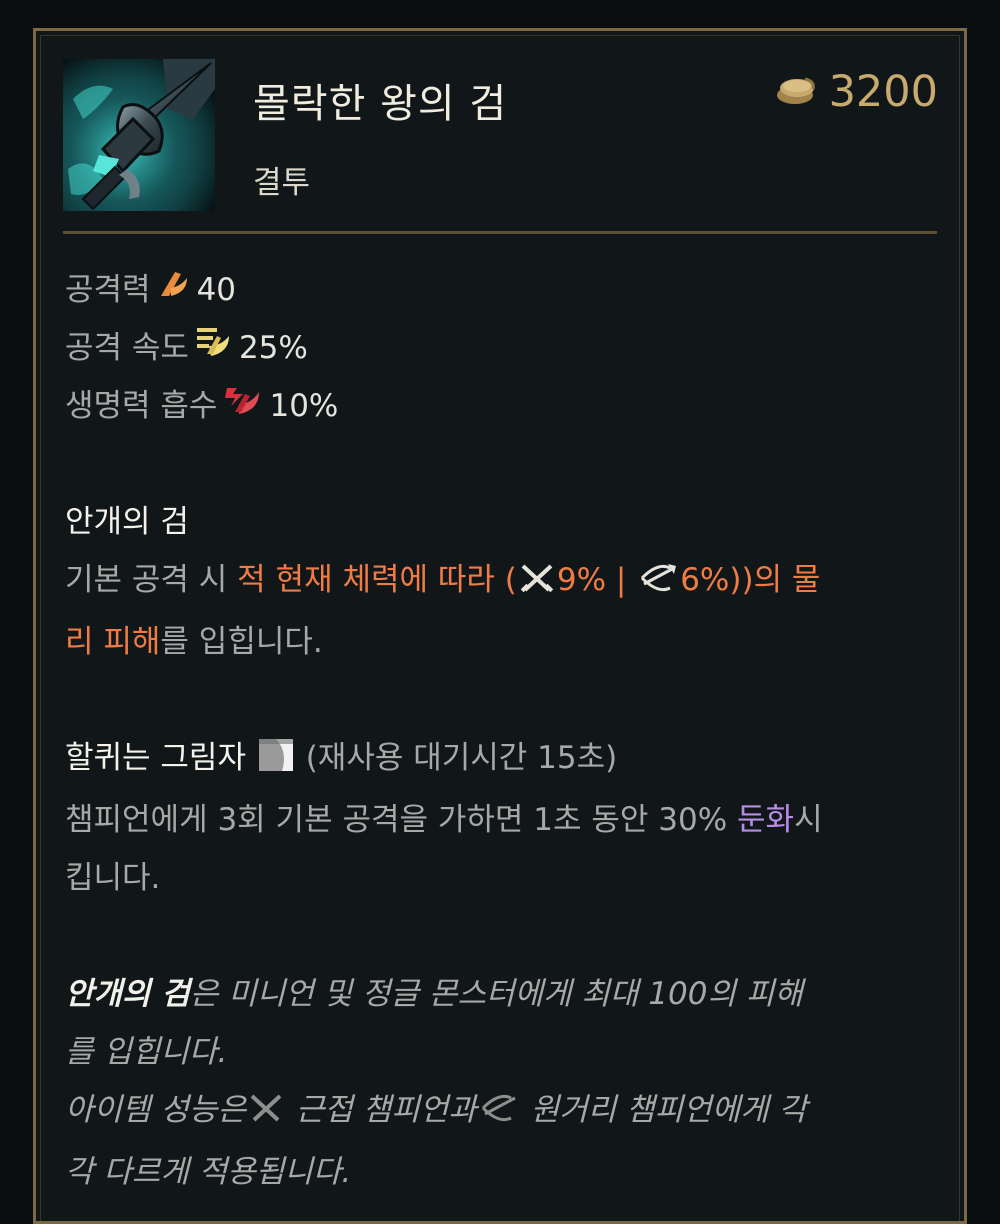  What do you see at coordinates (208, 1172) in the screenshot?
I see `note2-wrap: 각 다르게 적용됩니다.` at bounding box center [208, 1172].